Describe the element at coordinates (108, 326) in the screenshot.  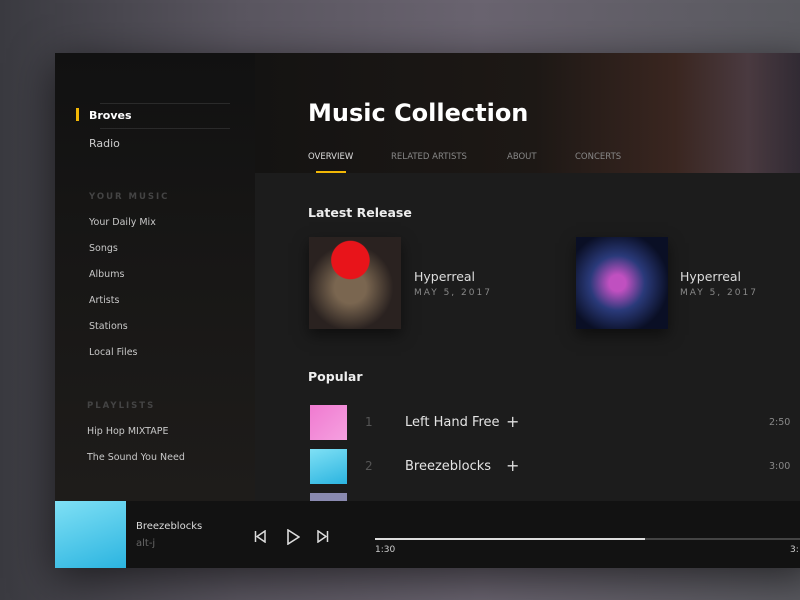
I see `sidebar-item-stations: Stations` at that location.